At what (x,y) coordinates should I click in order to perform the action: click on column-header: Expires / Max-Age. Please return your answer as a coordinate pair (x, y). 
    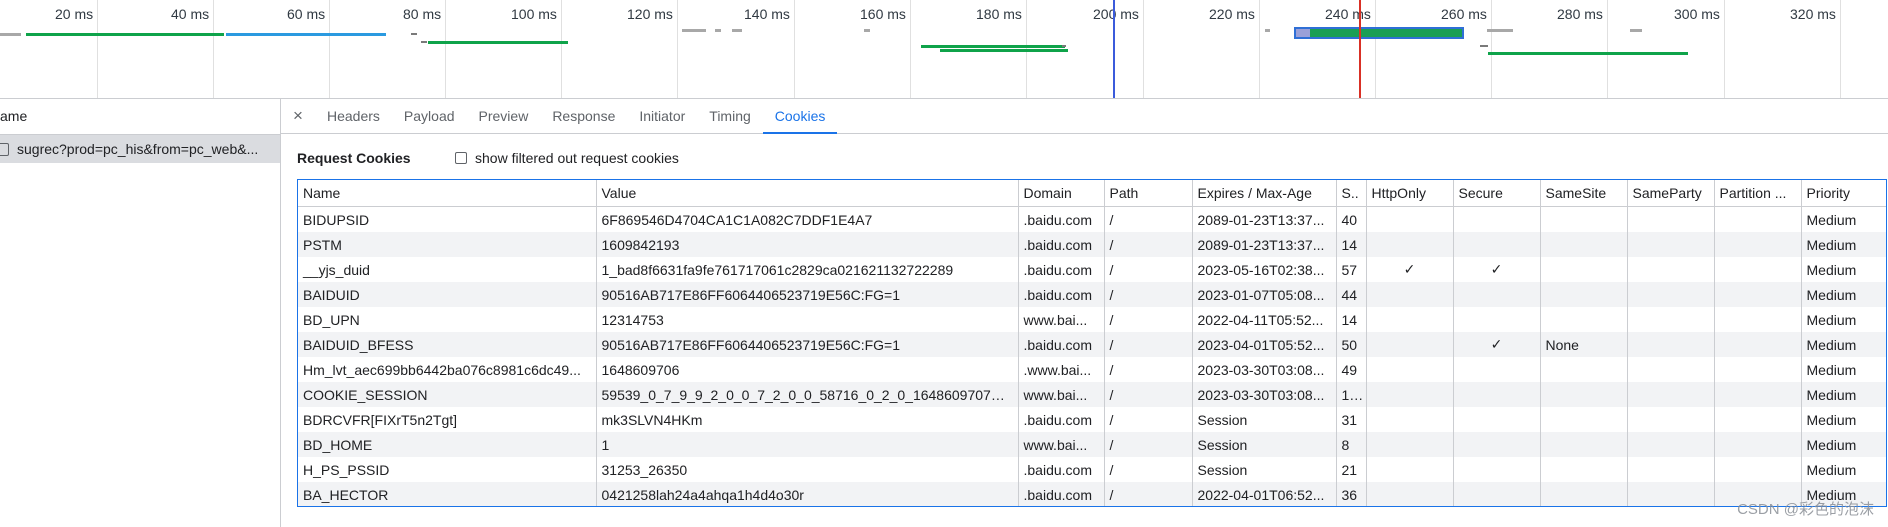
    Looking at the image, I should click on (1263, 193).